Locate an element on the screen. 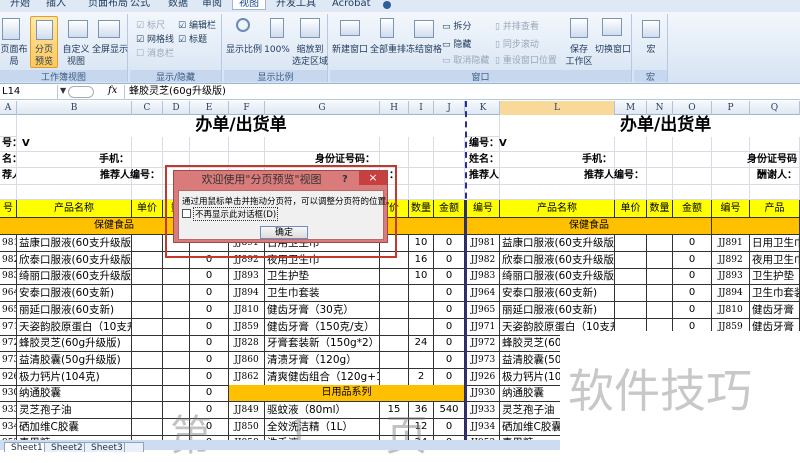  tab-3: 公式 is located at coordinates (140, 5).